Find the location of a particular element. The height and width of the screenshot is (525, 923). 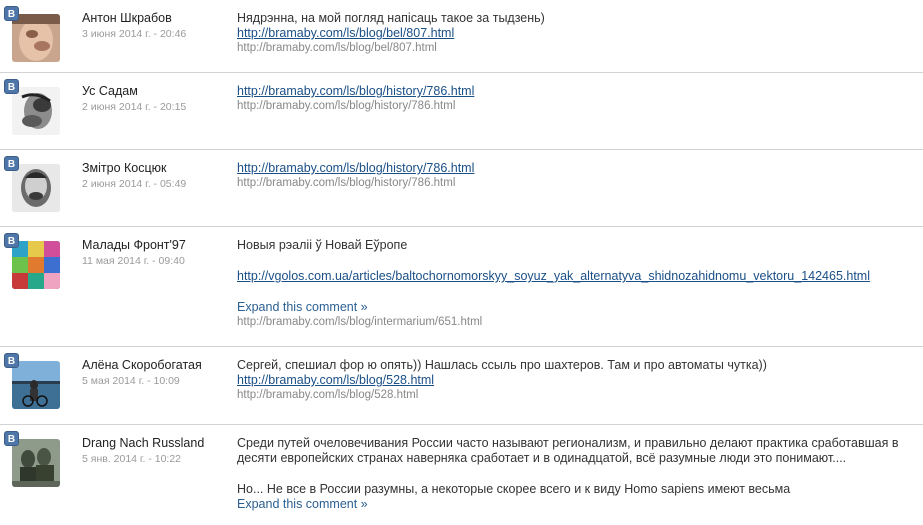

author-name: Антон Шкрабов is located at coordinates (157, 18).